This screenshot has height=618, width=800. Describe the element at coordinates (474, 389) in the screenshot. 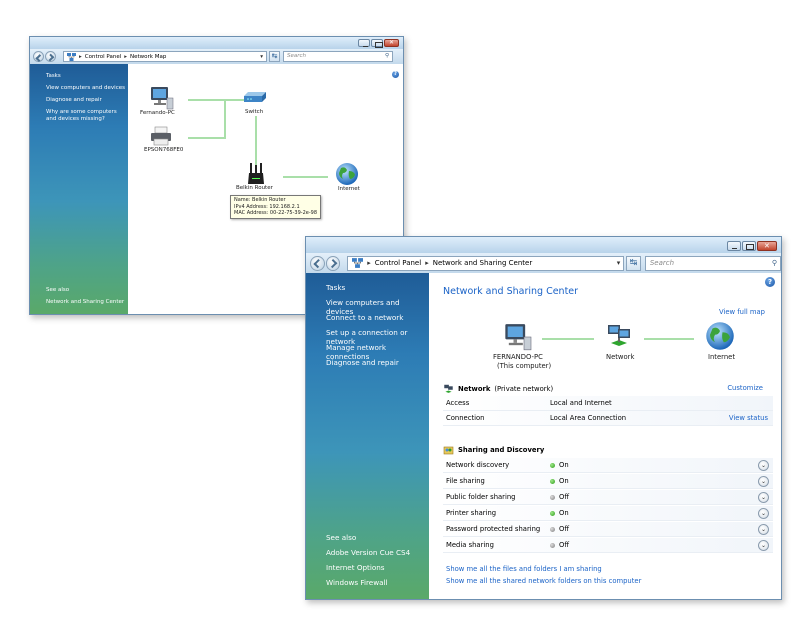

I see `network-name: Network` at that location.